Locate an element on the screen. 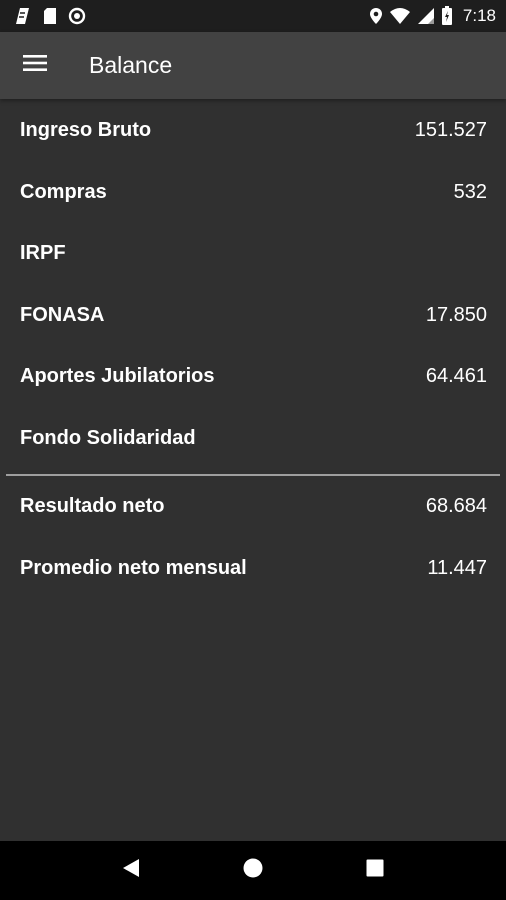  system-nav-bar is located at coordinates (253, 870).